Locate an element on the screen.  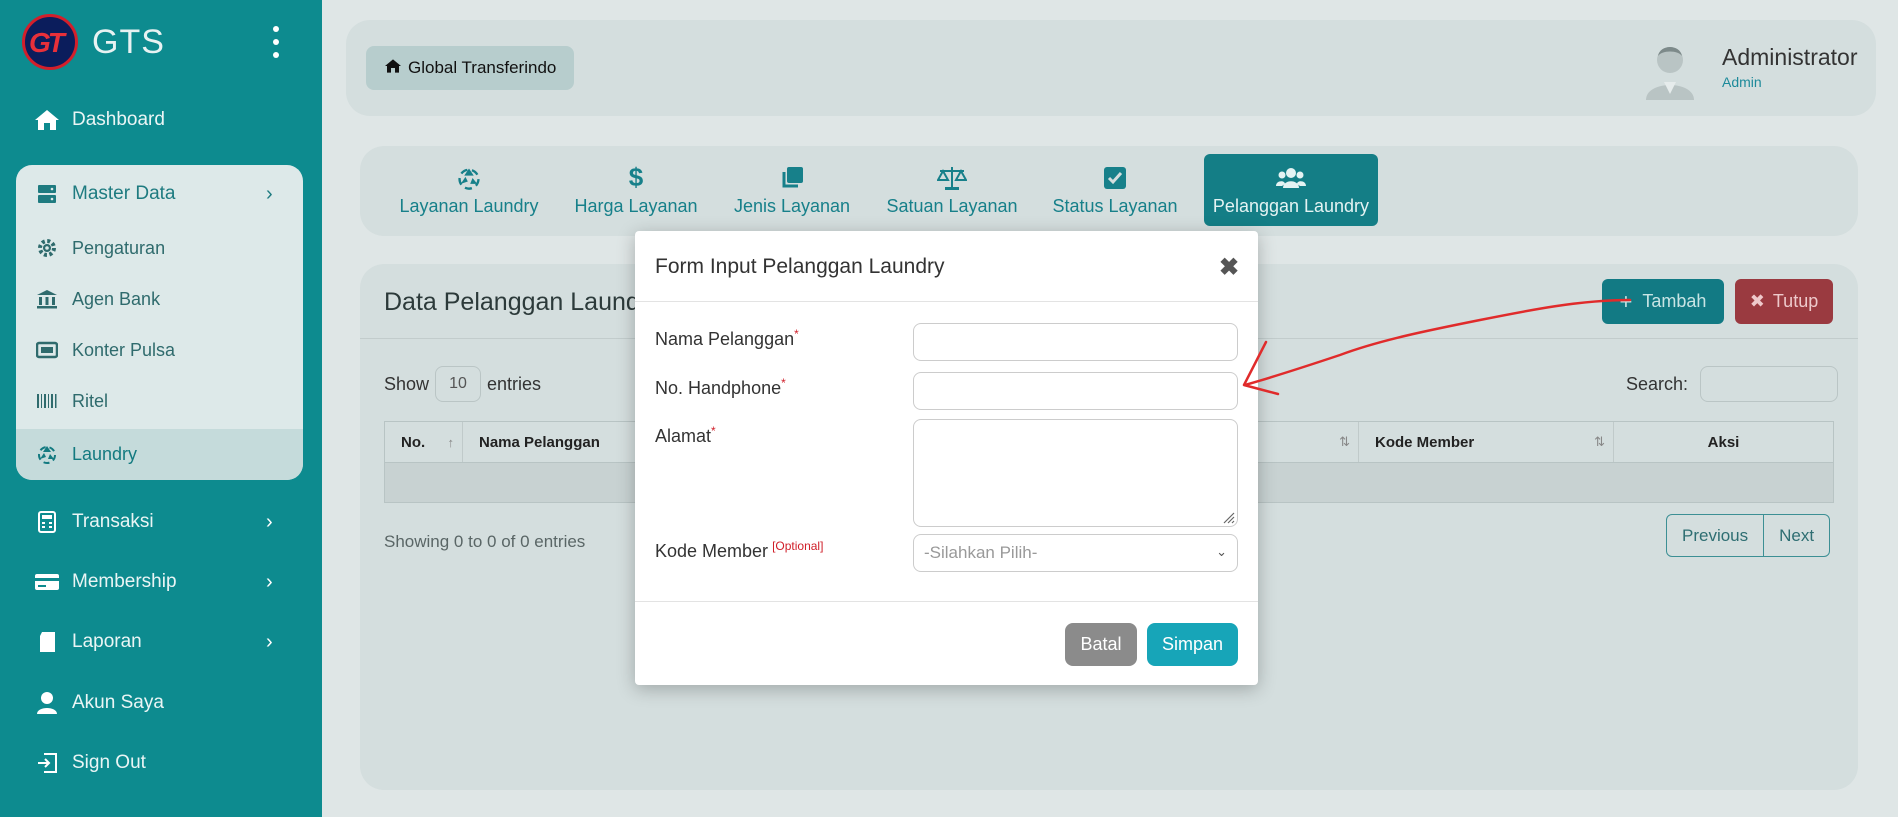
brand: GT GTS is located at coordinates (93, 42).